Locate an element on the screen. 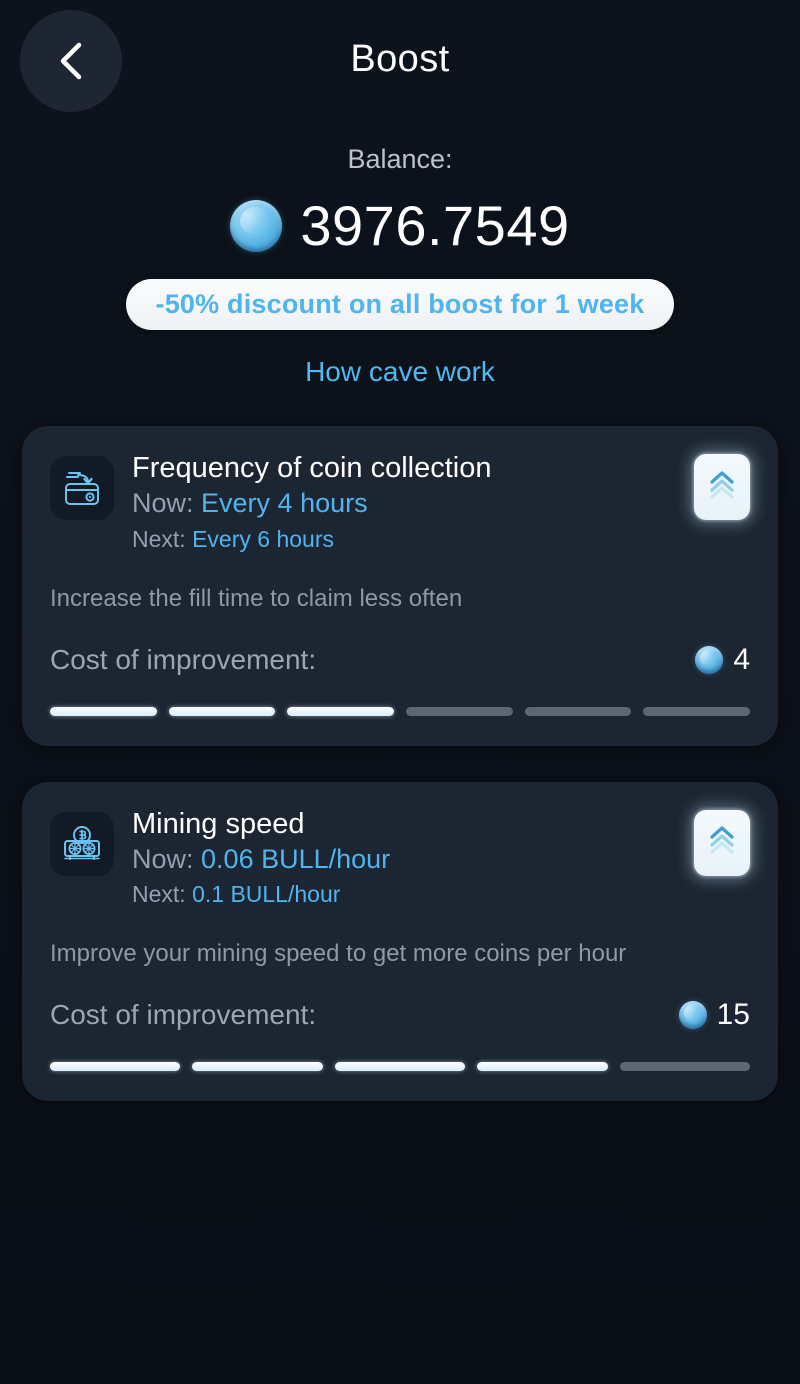 This screenshot has width=800, height=1384. page-title: Boost is located at coordinates (400, 59).